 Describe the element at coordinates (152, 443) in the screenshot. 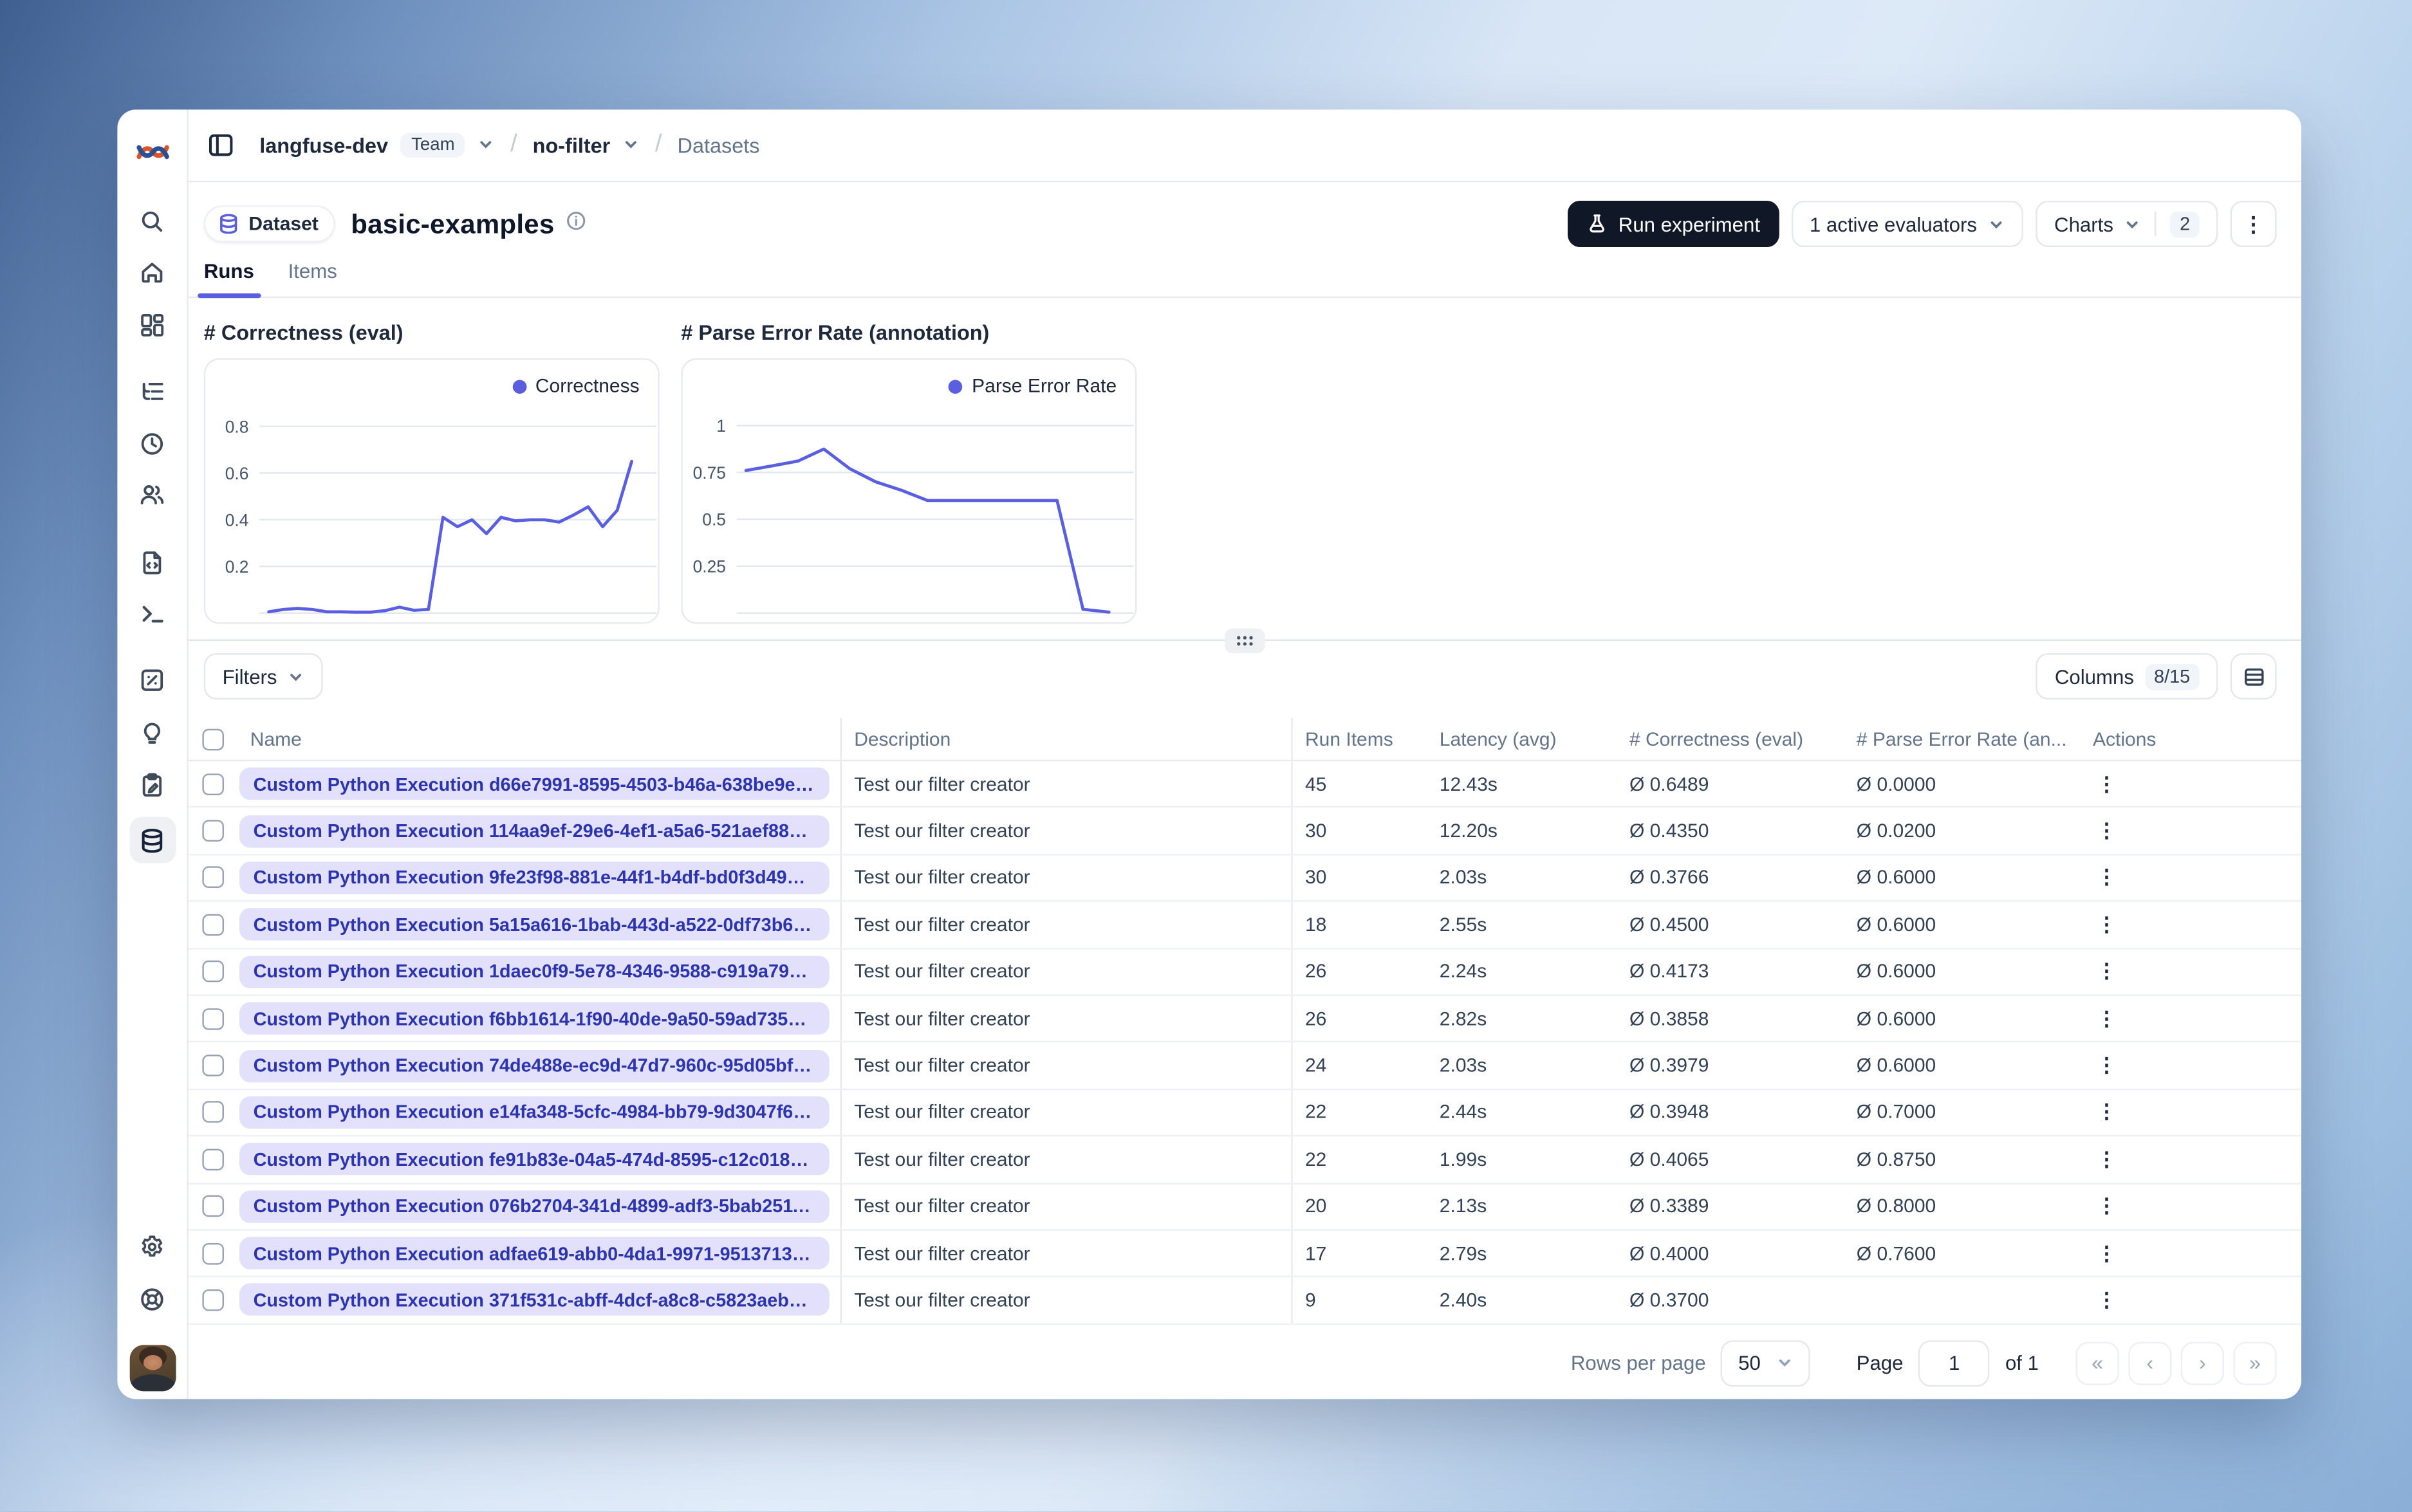

I see `clock-icon` at that location.